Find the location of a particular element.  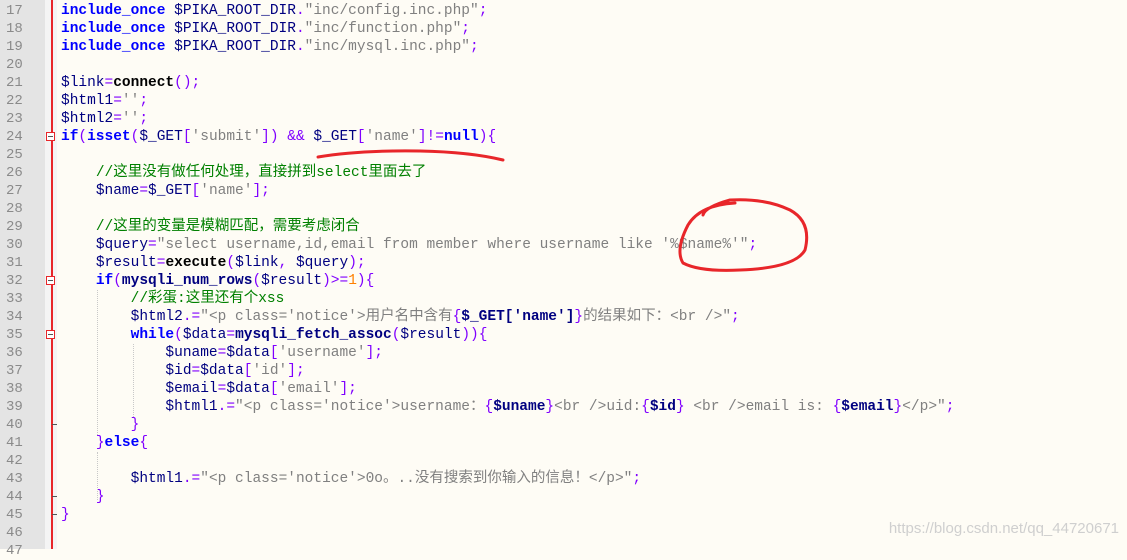

code-line: 40 } is located at coordinates (563, 425).